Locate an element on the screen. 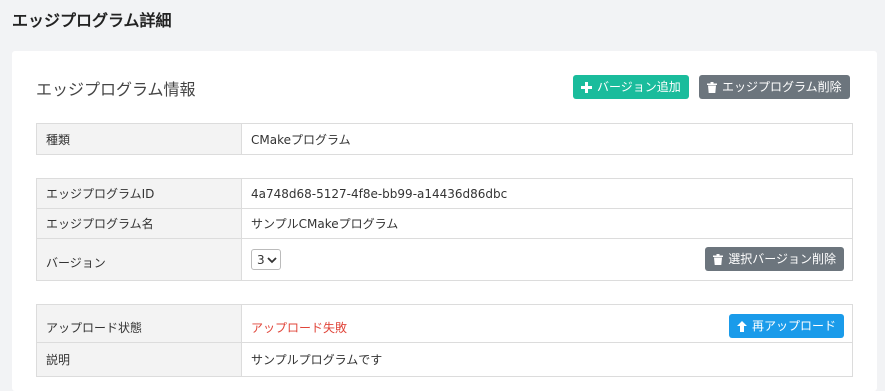 The width and height of the screenshot is (885, 391). add-version-label: バージョン追加 is located at coordinates (639, 87).